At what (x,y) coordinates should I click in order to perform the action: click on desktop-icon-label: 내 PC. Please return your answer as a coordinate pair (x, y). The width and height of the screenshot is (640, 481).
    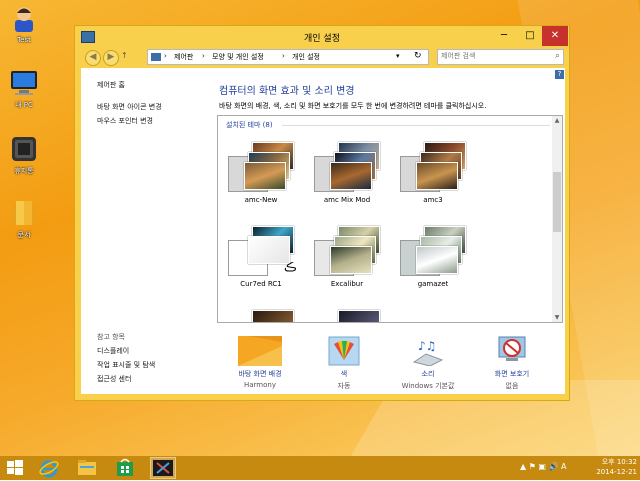
    Looking at the image, I should click on (24, 105).